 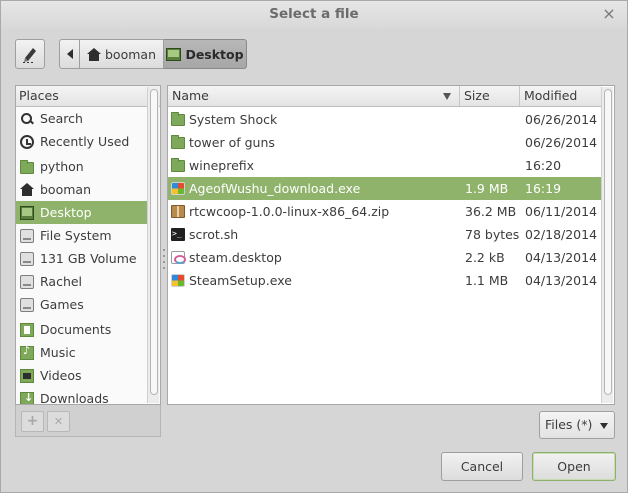 What do you see at coordinates (190, 95) in the screenshot?
I see `column-label: Name` at bounding box center [190, 95].